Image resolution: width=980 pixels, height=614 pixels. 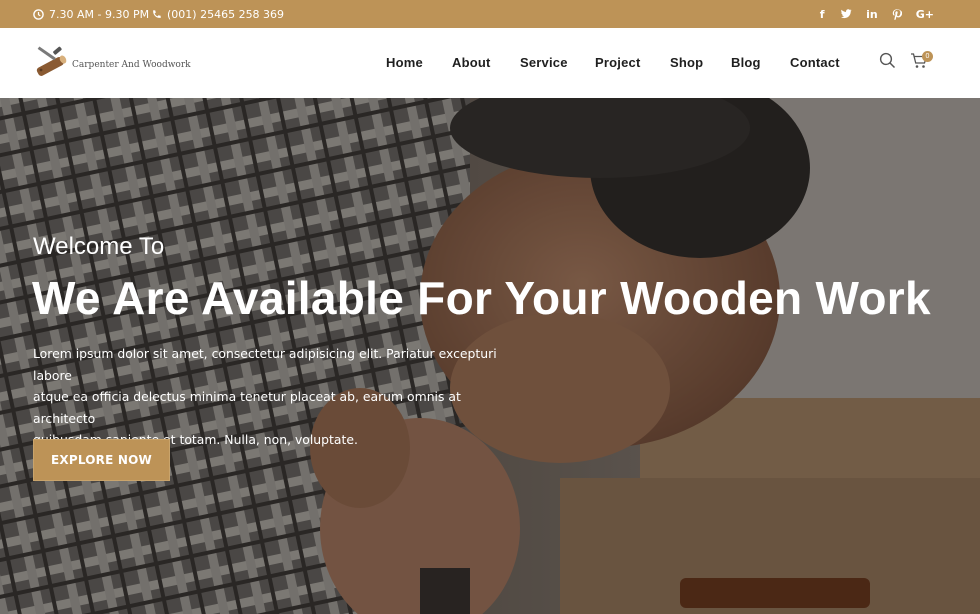 What do you see at coordinates (471, 62) in the screenshot?
I see `nav-about: About` at bounding box center [471, 62].